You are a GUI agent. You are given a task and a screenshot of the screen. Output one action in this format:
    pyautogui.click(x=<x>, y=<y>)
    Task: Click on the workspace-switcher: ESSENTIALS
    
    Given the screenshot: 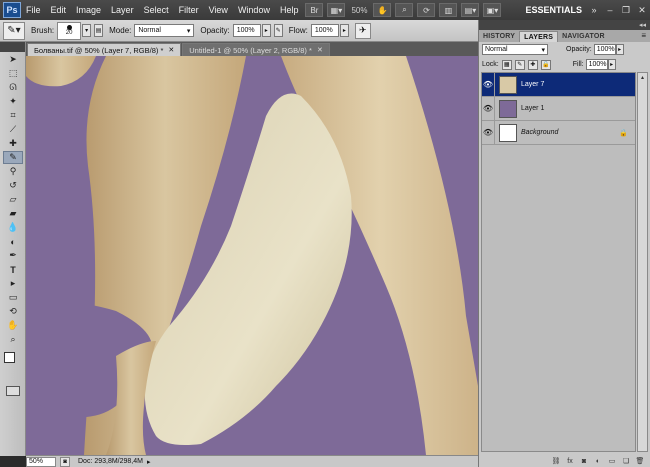 What is the action you would take?
    pyautogui.click(x=553, y=10)
    